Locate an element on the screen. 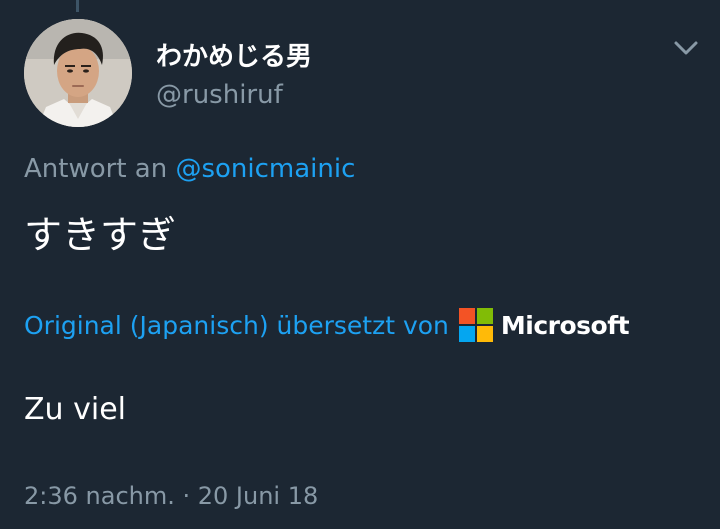 Image resolution: width=720 pixels, height=529 pixels. reply-context: Antwort an @sonicmainic is located at coordinates (189, 169).